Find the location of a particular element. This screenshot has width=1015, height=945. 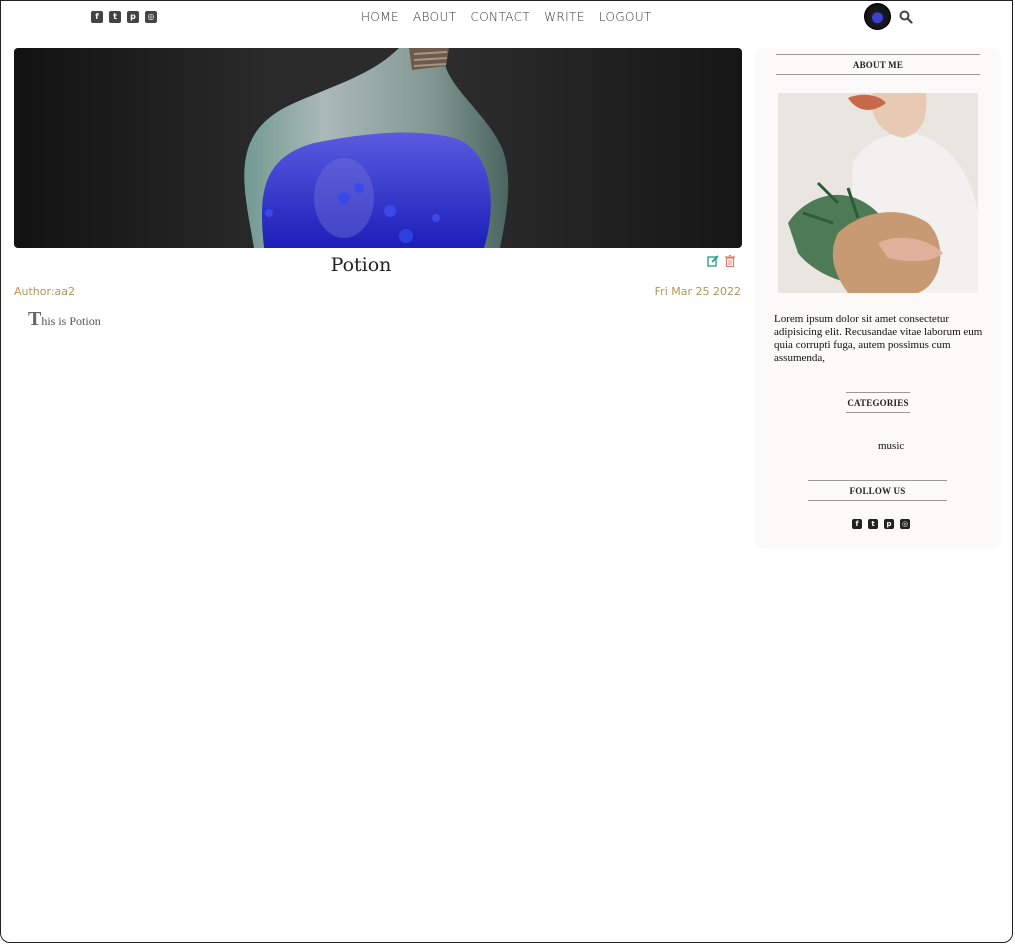

nav-write: WRITE is located at coordinates (564, 17).